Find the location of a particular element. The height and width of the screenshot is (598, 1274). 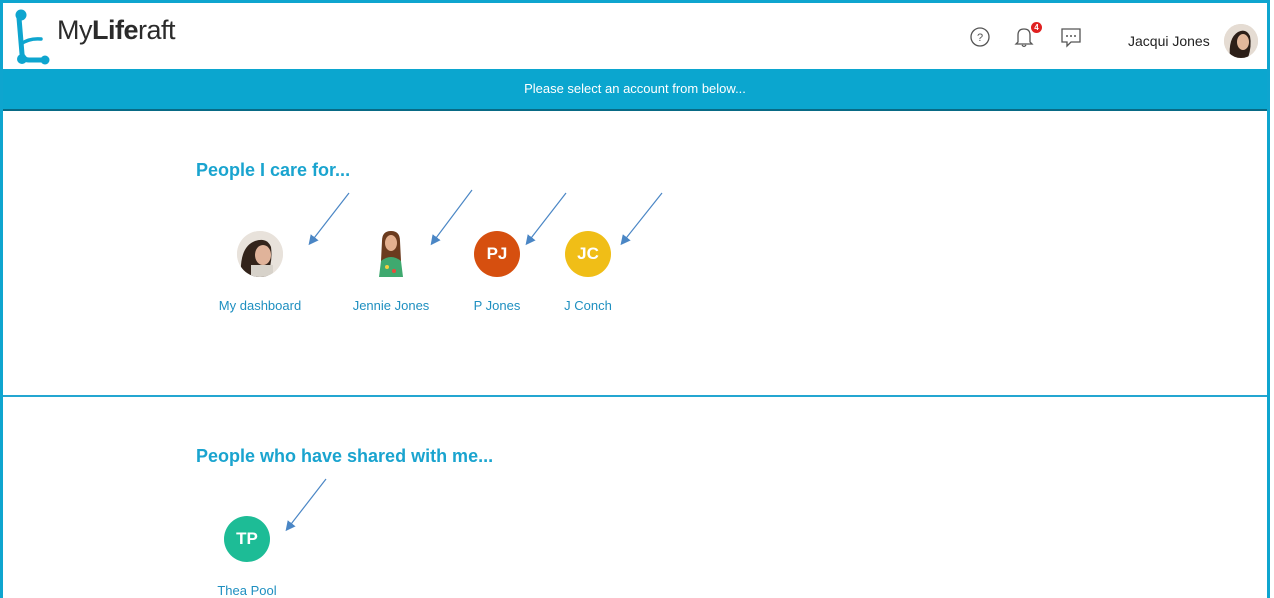

initials-avatar: PJ is located at coordinates (497, 254).